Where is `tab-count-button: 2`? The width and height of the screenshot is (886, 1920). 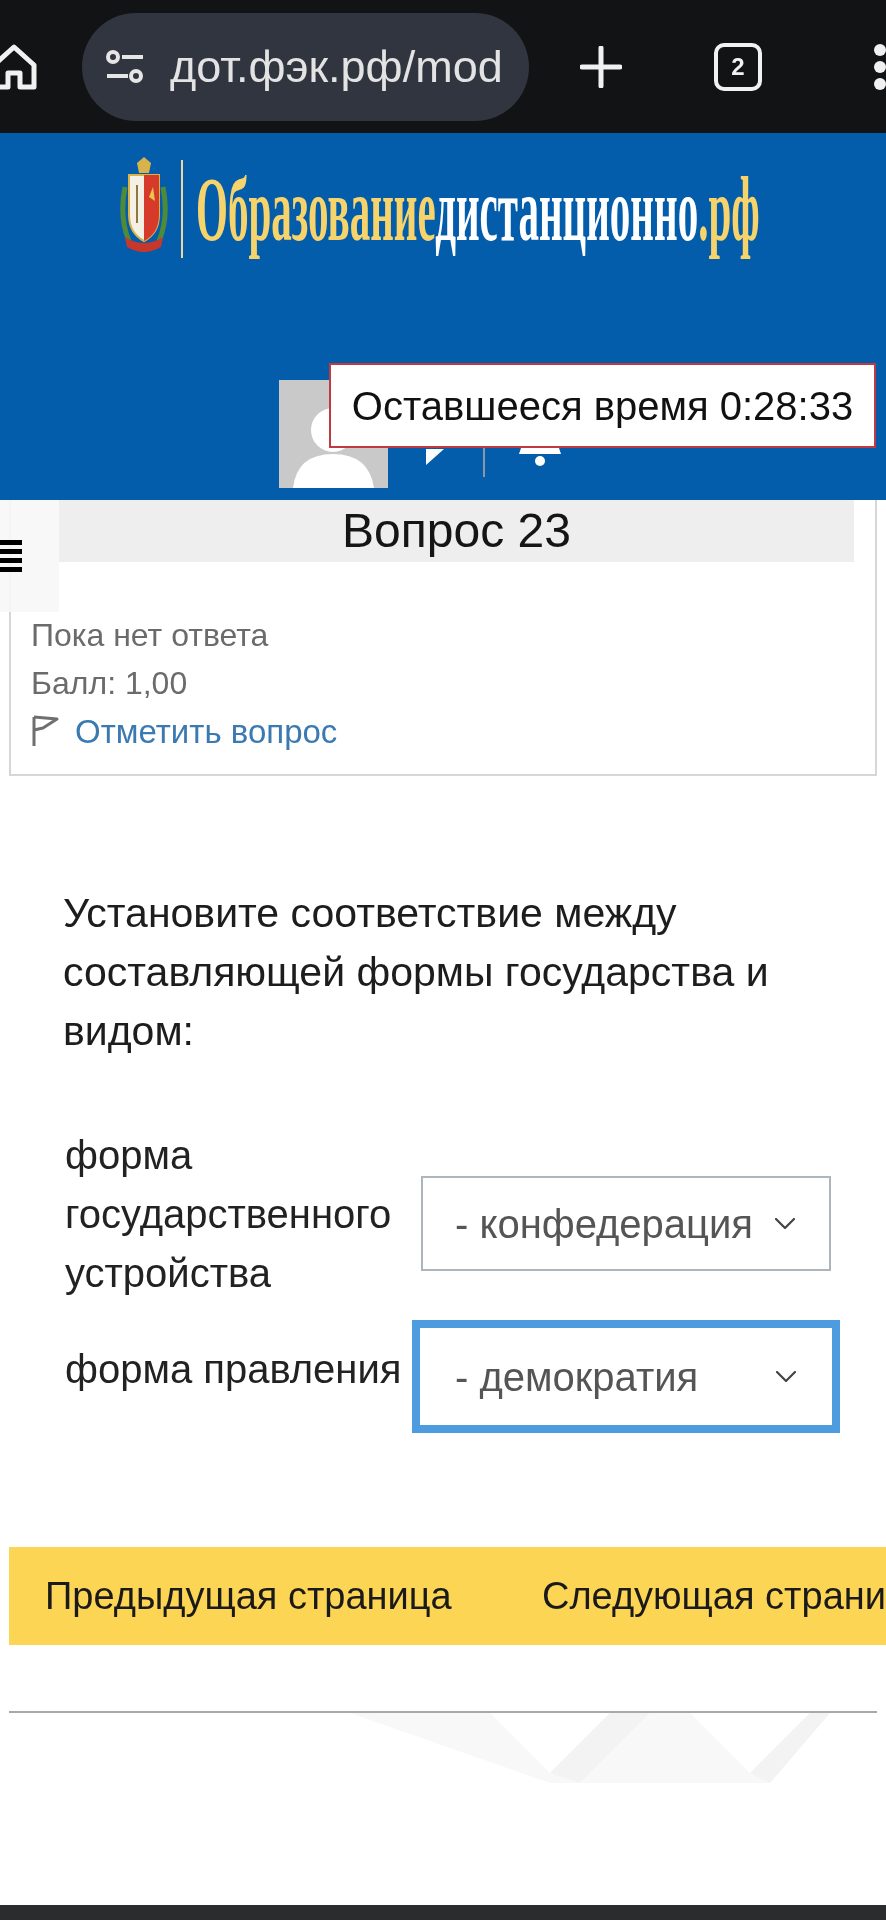 tab-count-button: 2 is located at coordinates (738, 66).